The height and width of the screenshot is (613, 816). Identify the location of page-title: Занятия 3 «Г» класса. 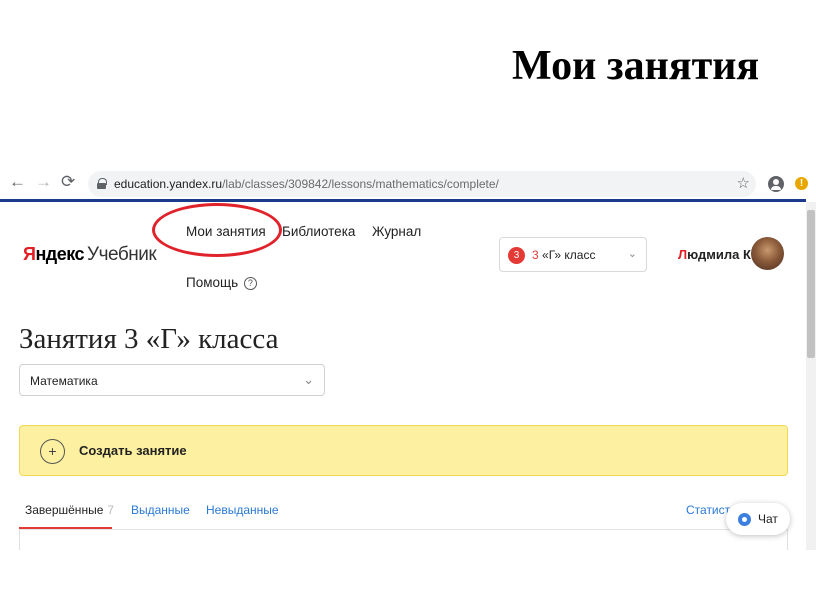
(149, 339).